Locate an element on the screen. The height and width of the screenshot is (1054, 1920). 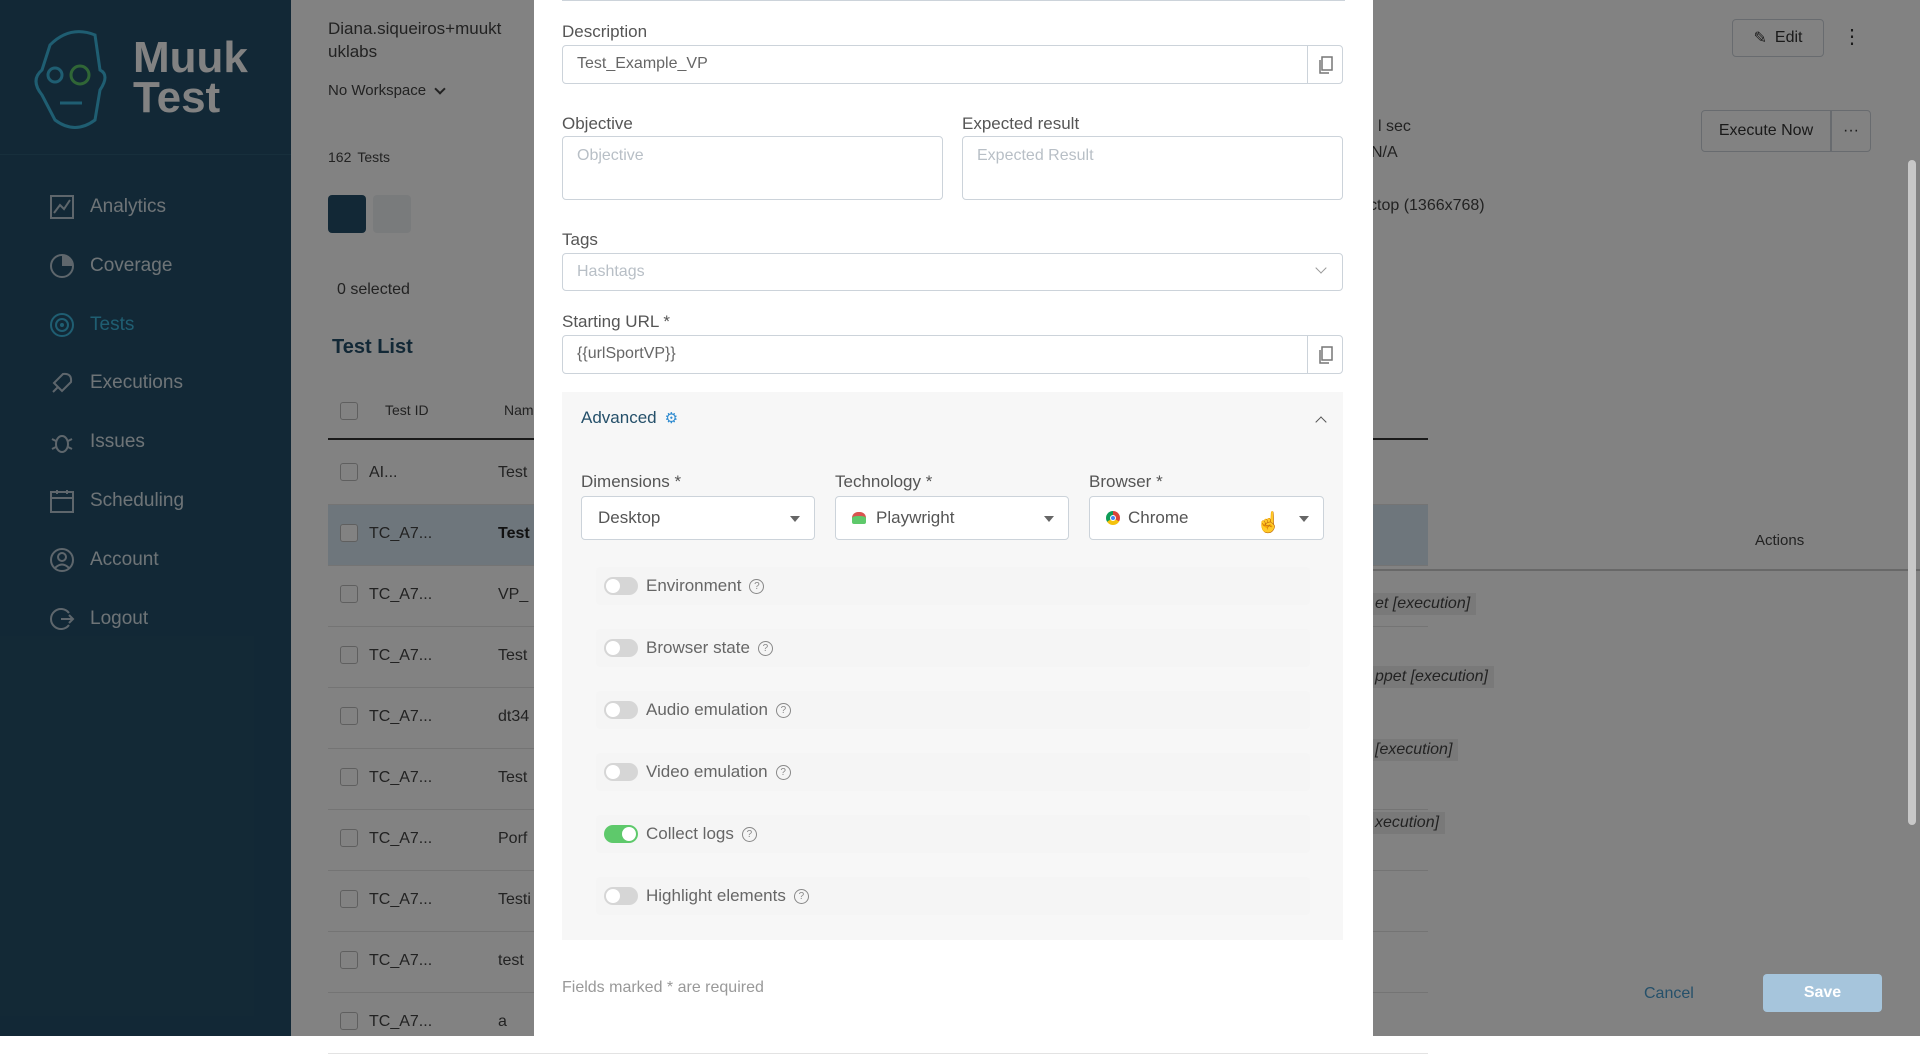
expected-result-textarea: Expected Result is located at coordinates (1152, 168).